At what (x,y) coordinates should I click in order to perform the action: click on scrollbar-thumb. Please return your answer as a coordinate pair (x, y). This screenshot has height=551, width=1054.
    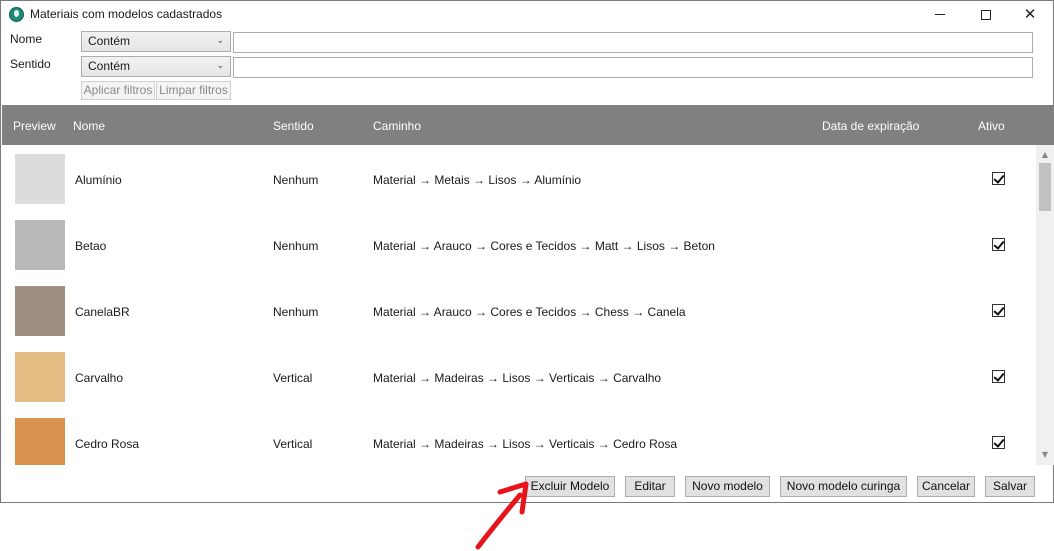
    Looking at the image, I should click on (1045, 187).